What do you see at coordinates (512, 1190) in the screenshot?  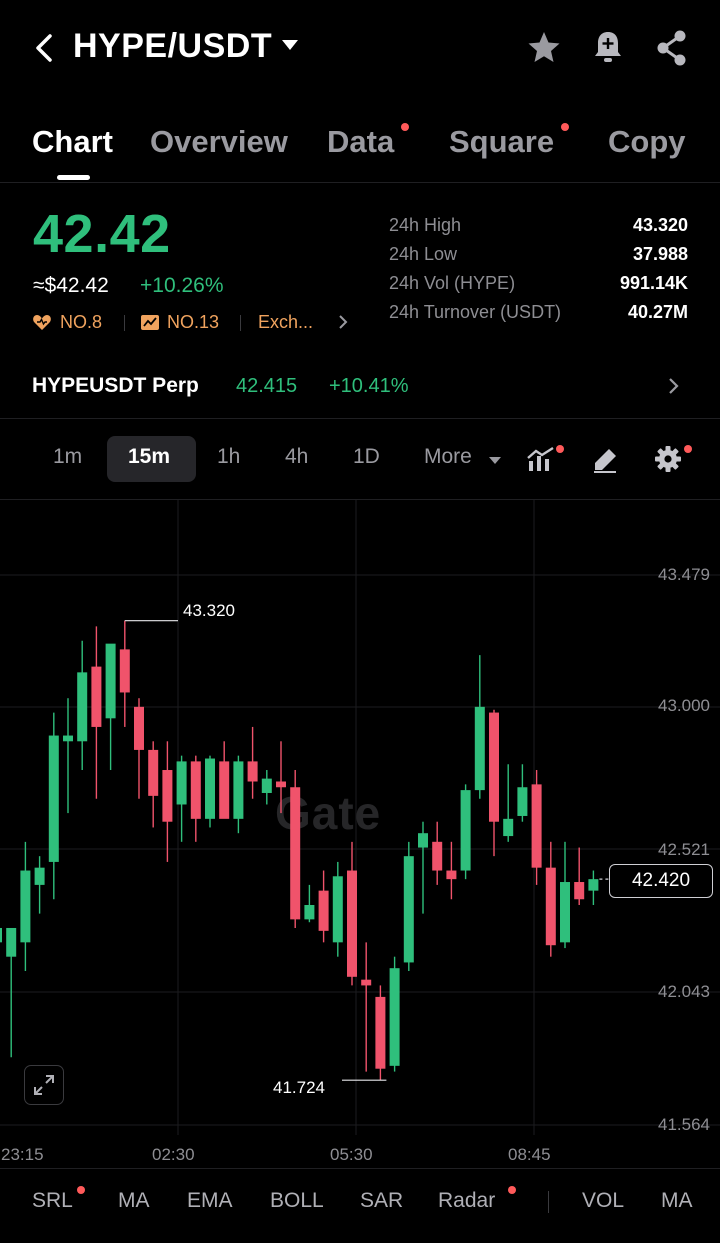 I see `radar-notification-dot` at bounding box center [512, 1190].